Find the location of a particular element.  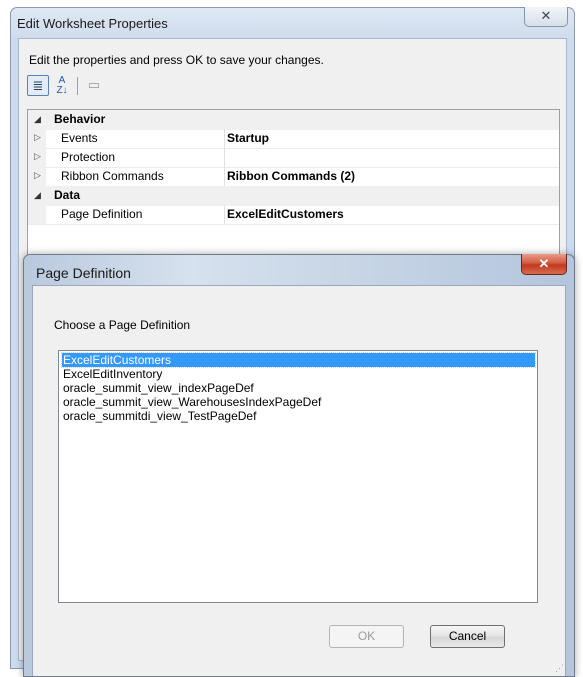

resize-grip-icon: ⋰ is located at coordinates (559, 668).